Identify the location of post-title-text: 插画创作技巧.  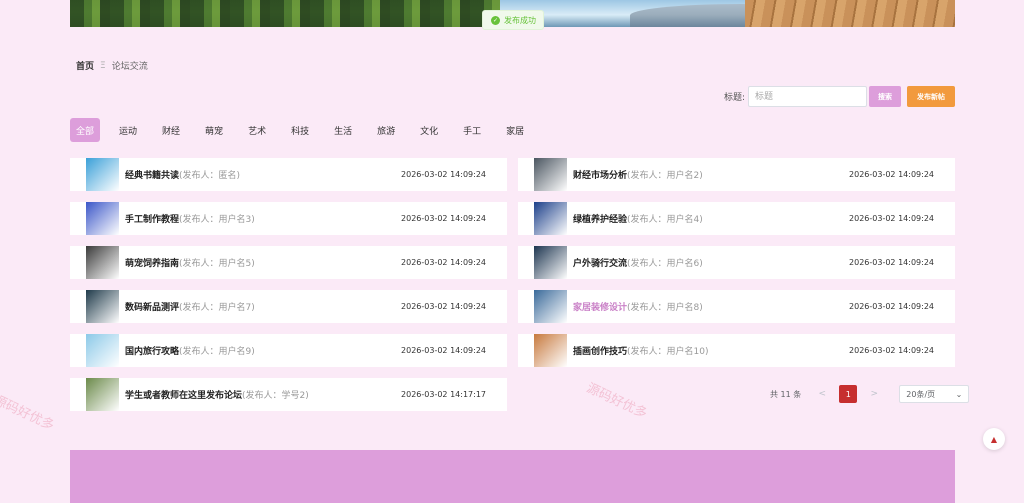
(600, 352).